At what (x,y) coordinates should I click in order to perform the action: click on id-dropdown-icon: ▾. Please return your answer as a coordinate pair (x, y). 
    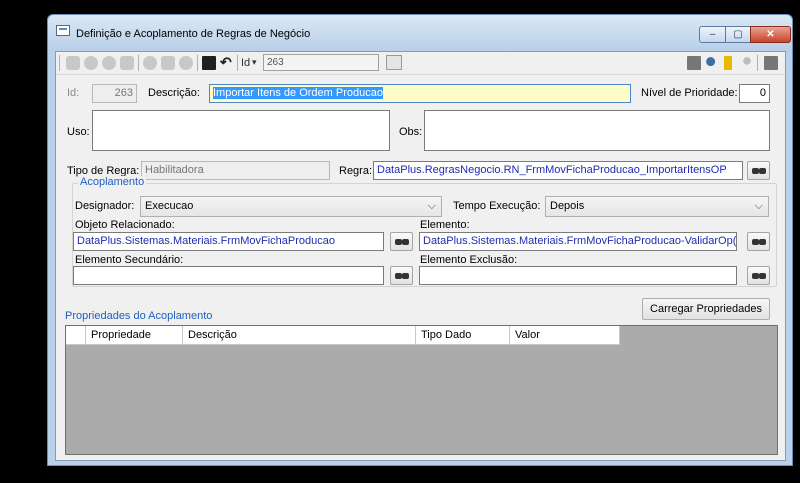
    Looking at the image, I should click on (254, 62).